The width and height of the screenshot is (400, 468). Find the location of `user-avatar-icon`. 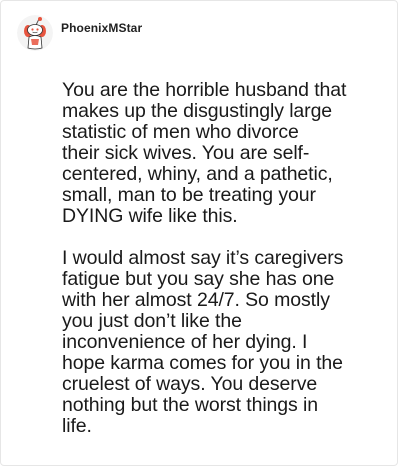

user-avatar-icon is located at coordinates (35, 33).